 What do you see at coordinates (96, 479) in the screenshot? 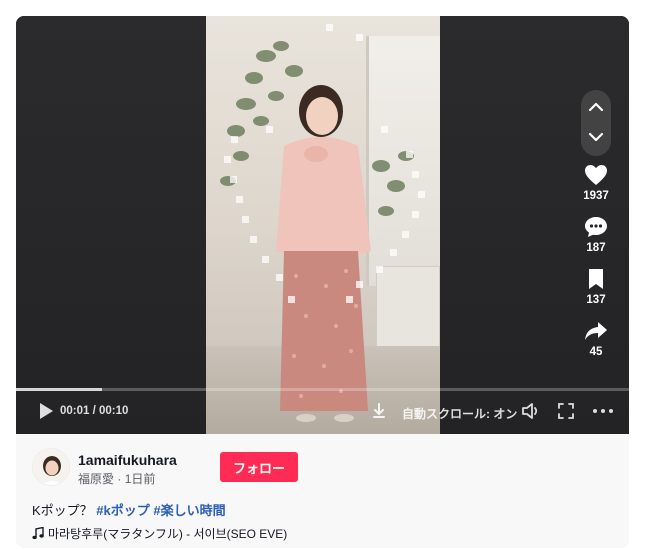
I see `author-display-name: 福原愛` at bounding box center [96, 479].